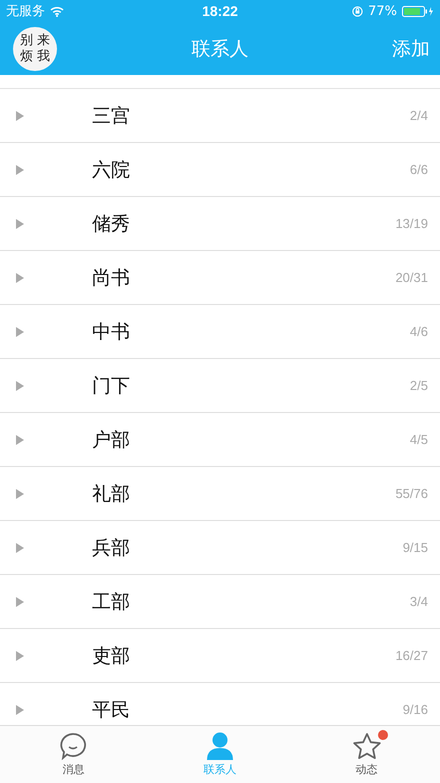  I want to click on group-count: 16/27, so click(411, 655).